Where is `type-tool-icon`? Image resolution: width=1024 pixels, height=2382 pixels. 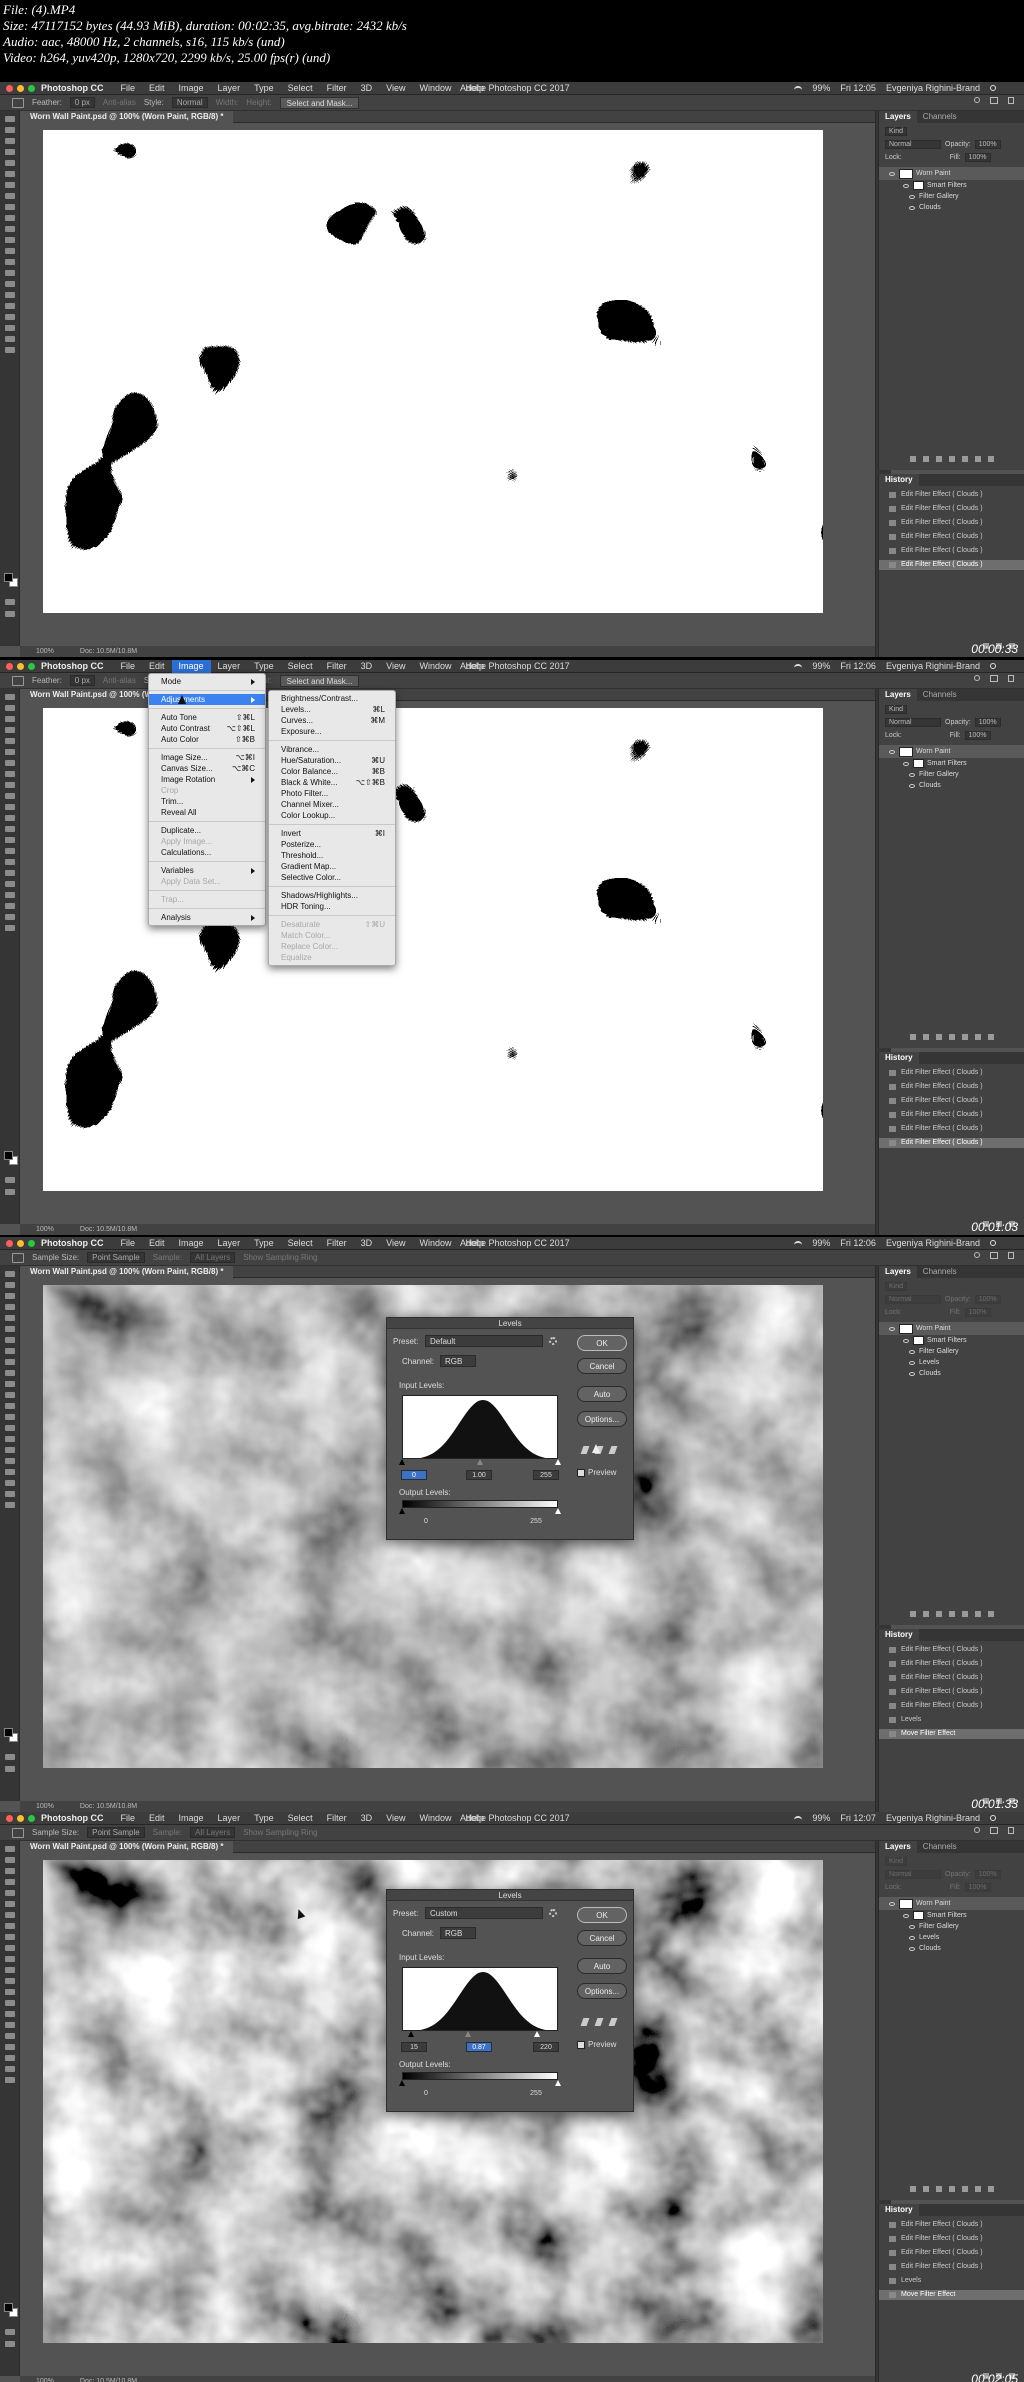
type-tool-icon is located at coordinates (9, 873).